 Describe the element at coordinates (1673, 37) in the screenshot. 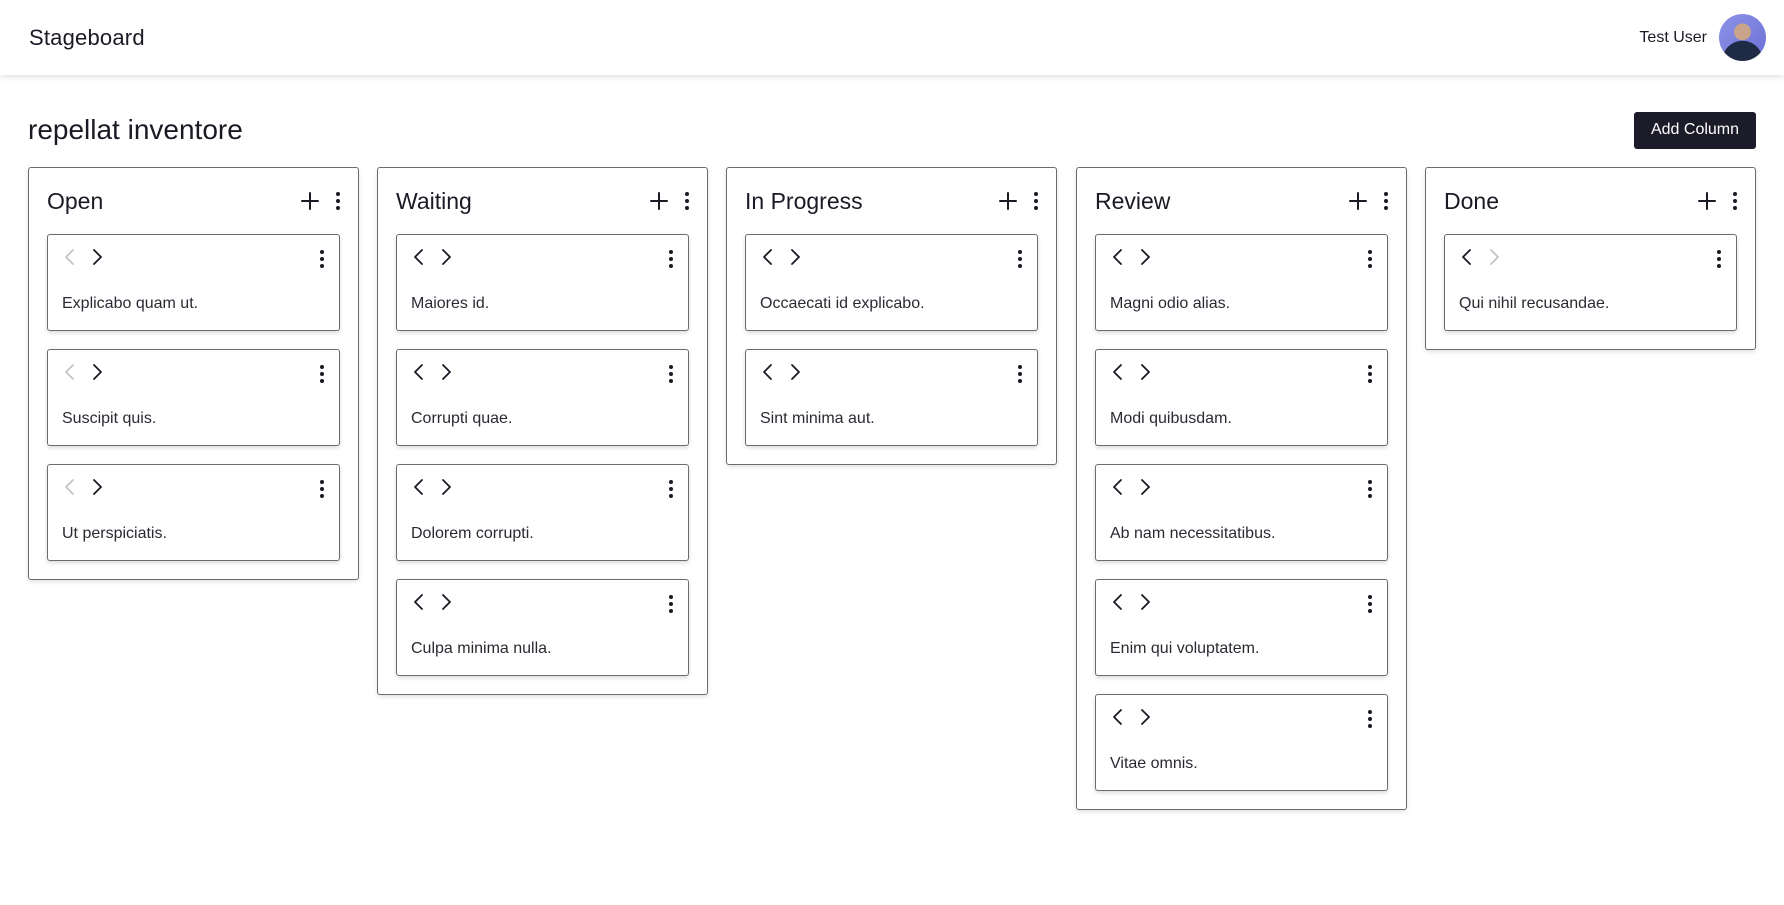

I see `user-name: Test User` at that location.